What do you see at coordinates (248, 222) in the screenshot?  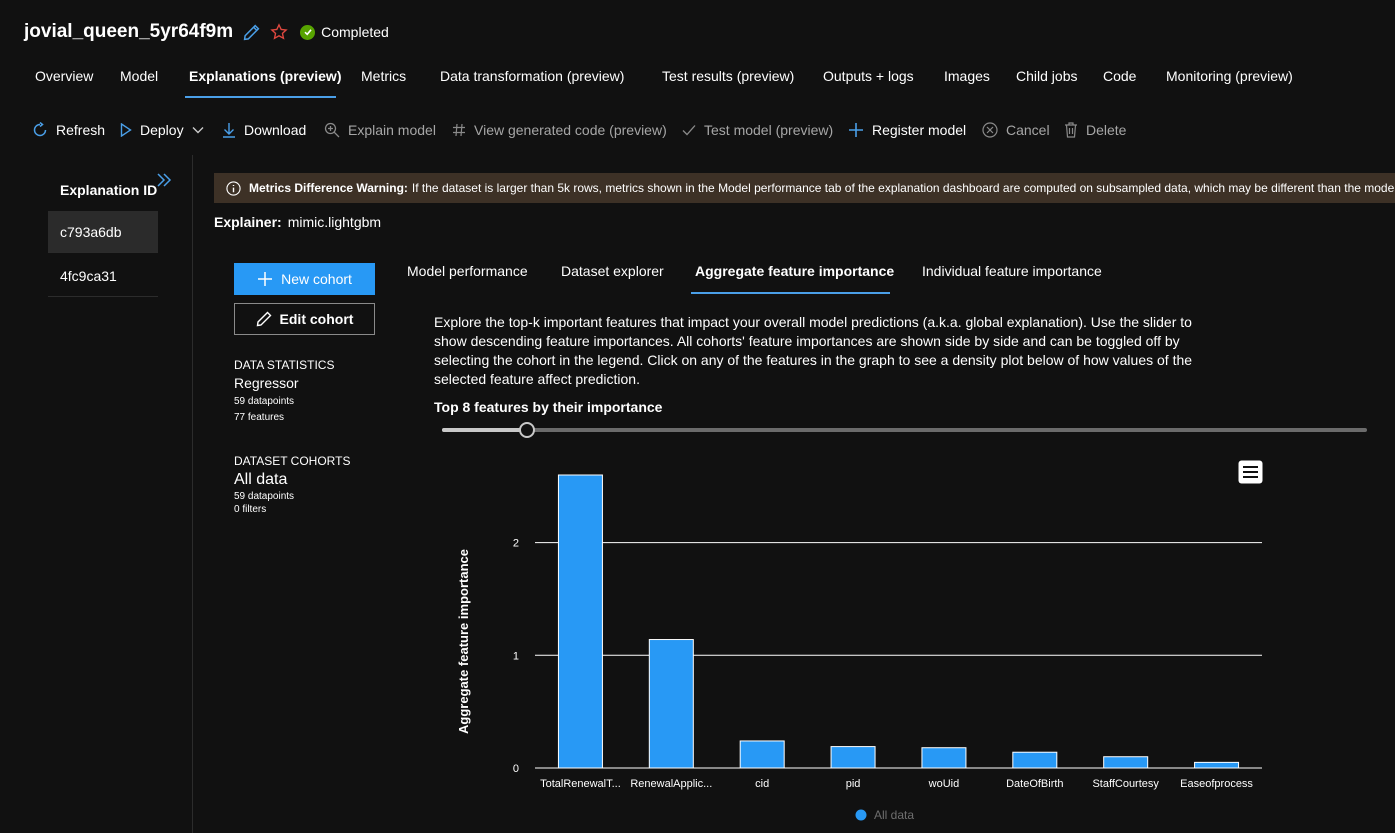 I see `explainer-label: Explainer:` at bounding box center [248, 222].